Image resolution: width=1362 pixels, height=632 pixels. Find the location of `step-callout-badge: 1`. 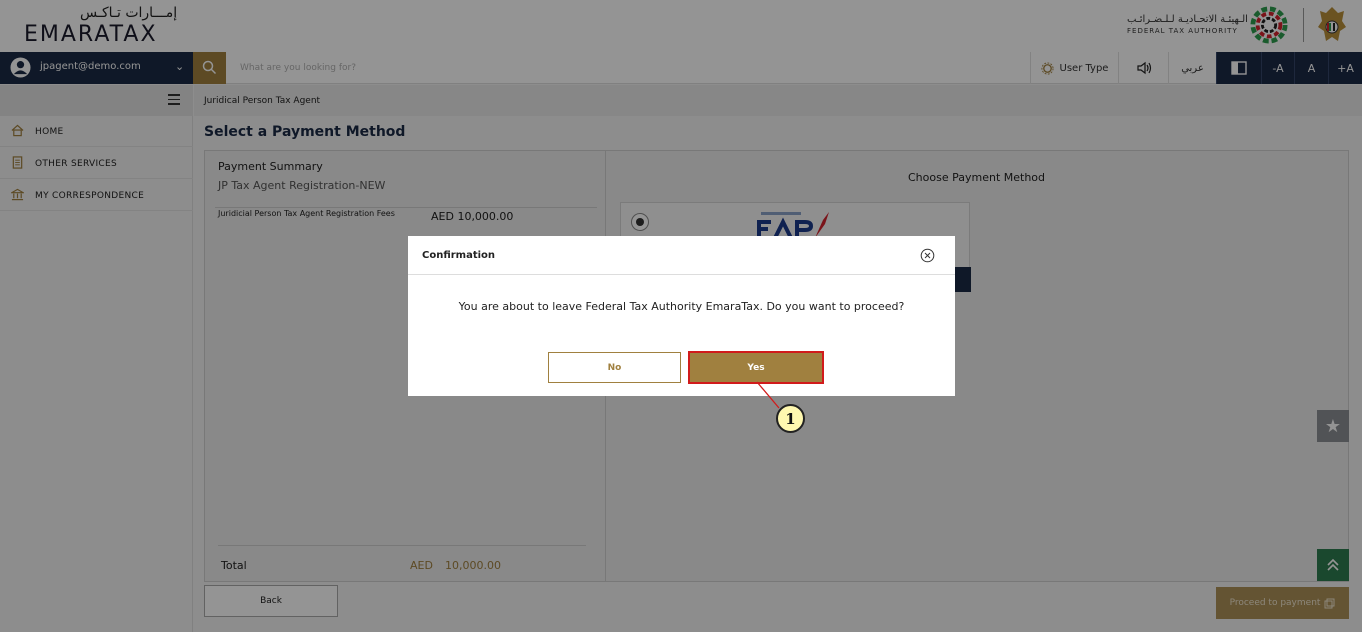

step-callout-badge: 1 is located at coordinates (790, 418).